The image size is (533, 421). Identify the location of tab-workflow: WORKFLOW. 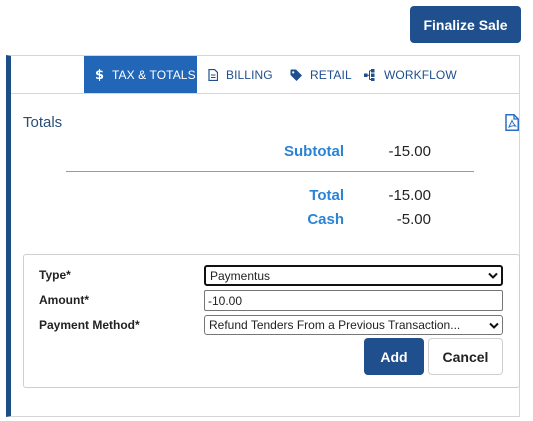
(414, 74).